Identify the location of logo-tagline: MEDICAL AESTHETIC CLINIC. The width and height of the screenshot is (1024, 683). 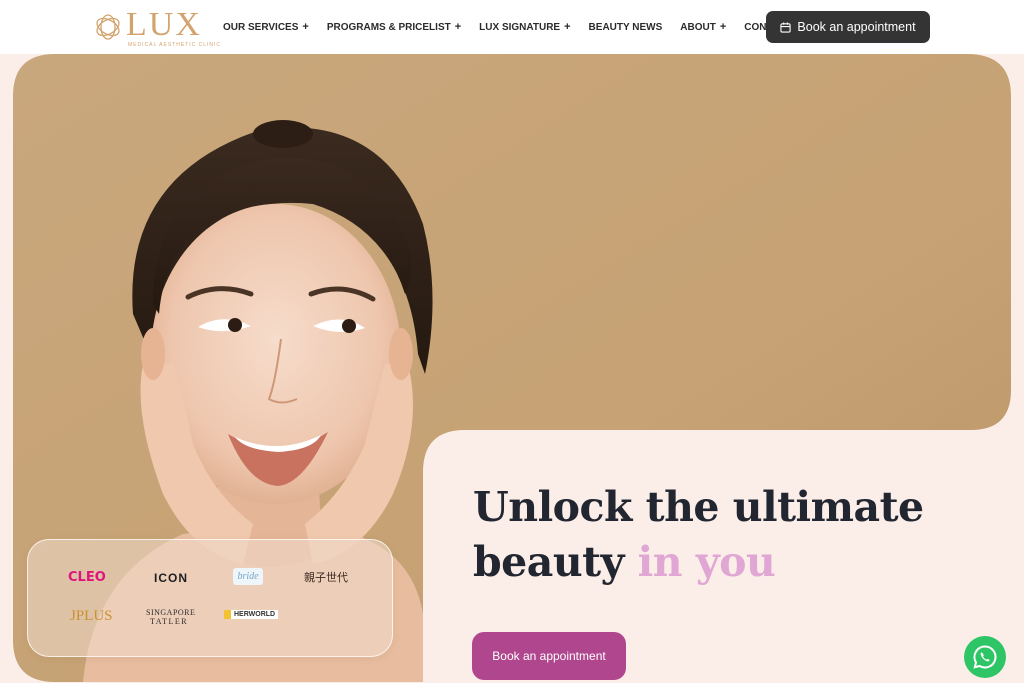
(174, 45).